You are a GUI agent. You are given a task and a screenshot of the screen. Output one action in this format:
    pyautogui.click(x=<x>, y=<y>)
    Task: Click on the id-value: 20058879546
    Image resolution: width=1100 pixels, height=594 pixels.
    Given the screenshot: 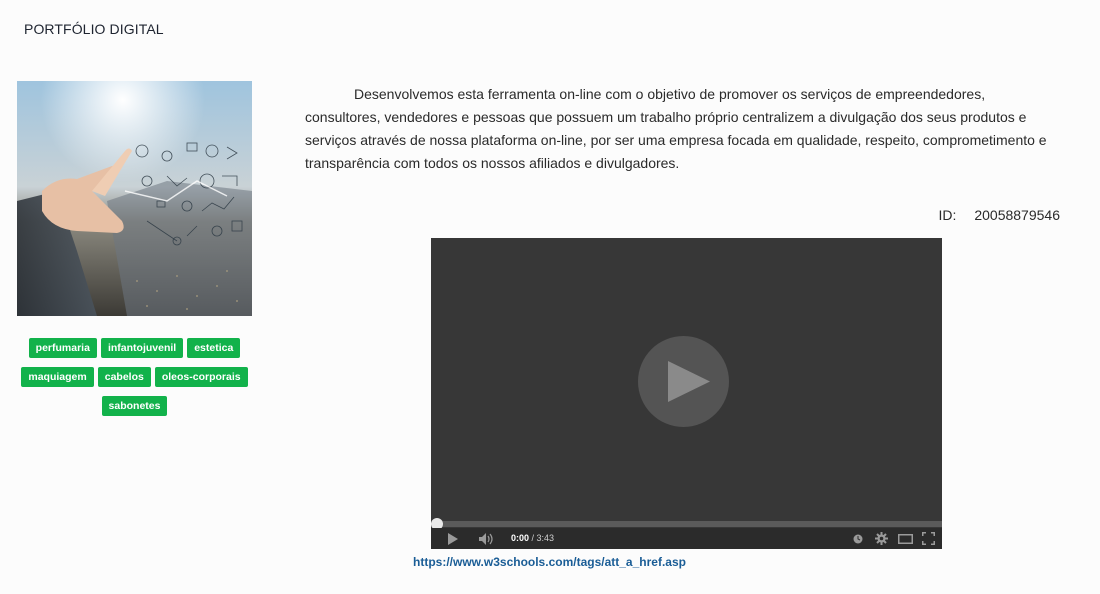 What is the action you would take?
    pyautogui.click(x=1017, y=215)
    